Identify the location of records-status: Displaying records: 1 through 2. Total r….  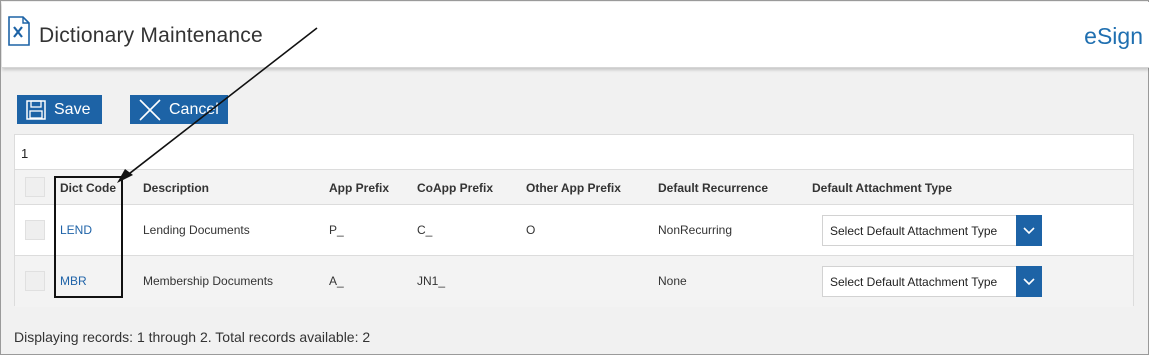
(192, 337).